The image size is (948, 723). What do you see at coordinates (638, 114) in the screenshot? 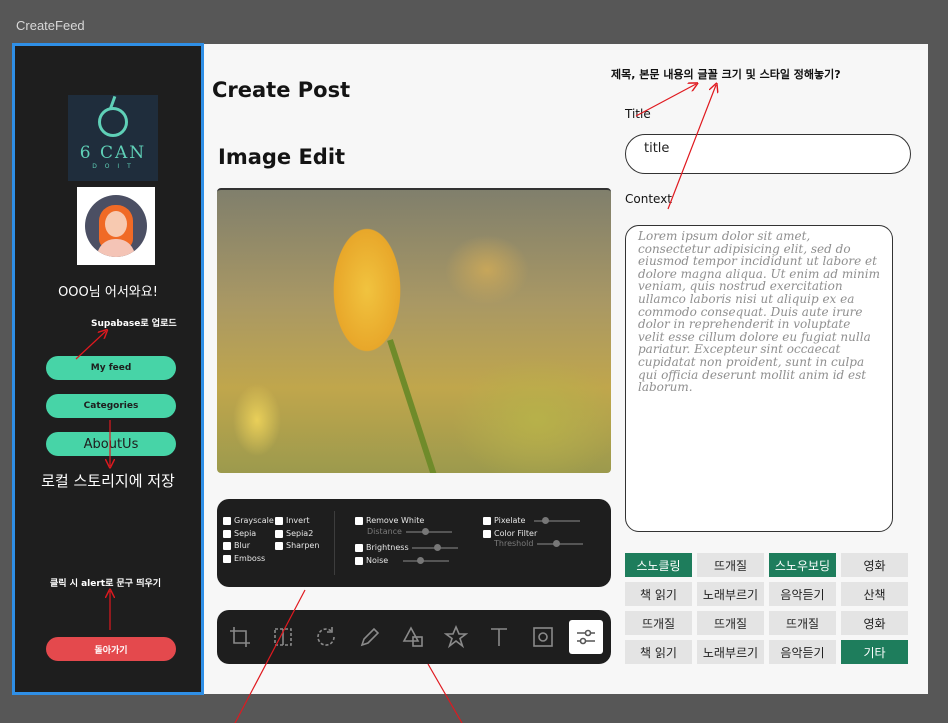
I see `title-label: Title` at bounding box center [638, 114].